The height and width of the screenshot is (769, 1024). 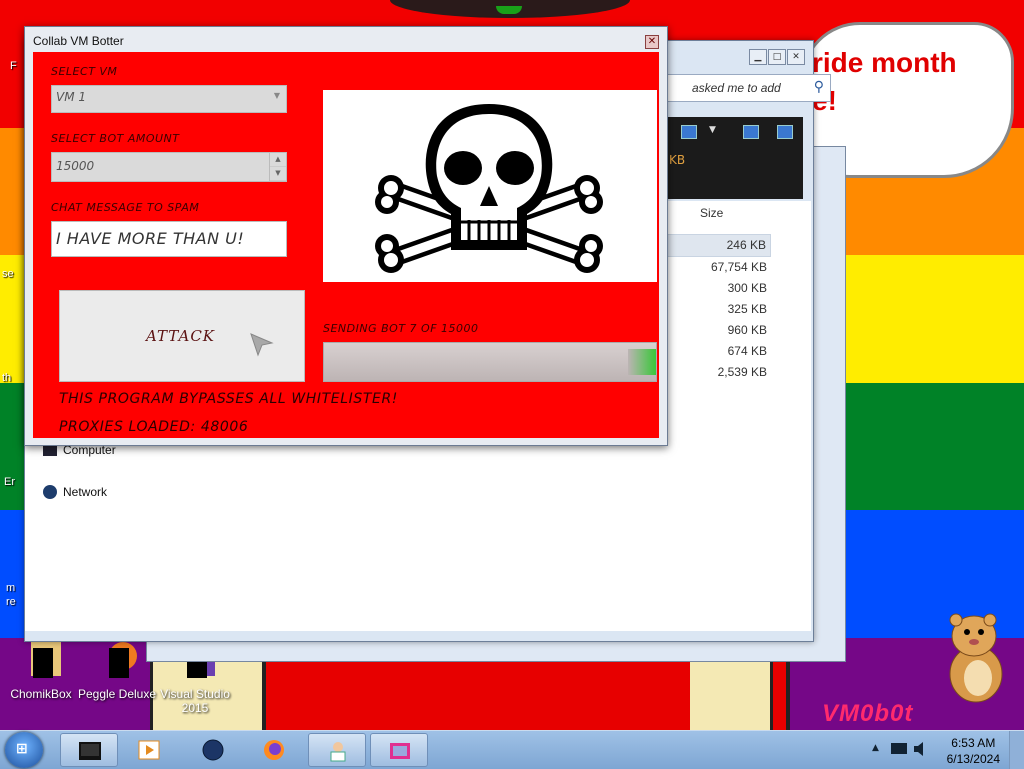 What do you see at coordinates (195, 694) in the screenshot?
I see `desktop-icon-label: Visual Studio` at bounding box center [195, 694].